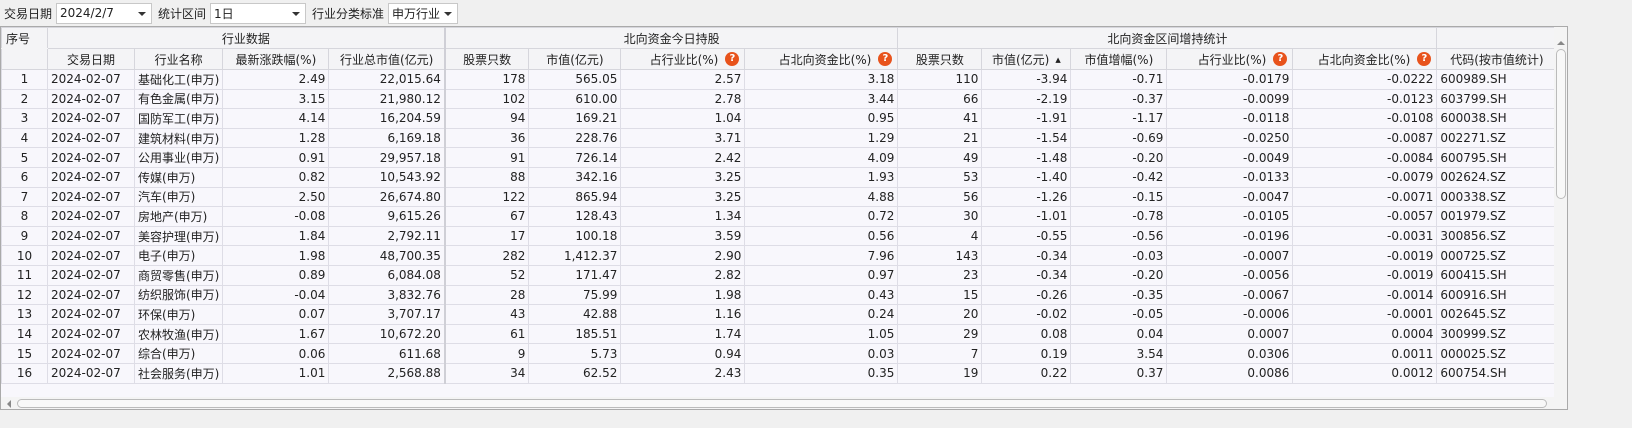  I want to click on table-cell: 603799.SH, so click(1497, 99).